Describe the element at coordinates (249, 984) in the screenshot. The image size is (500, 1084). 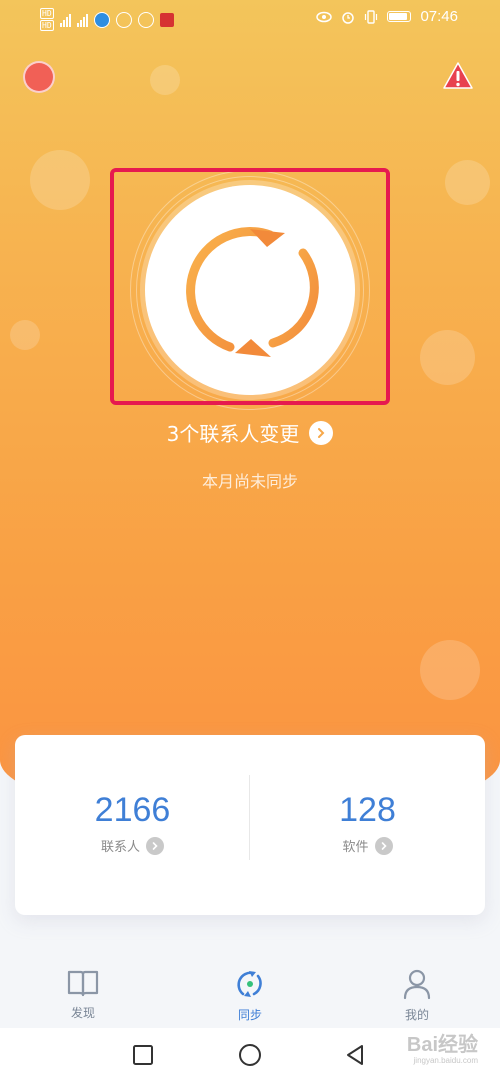
I see `sync-icon` at that location.